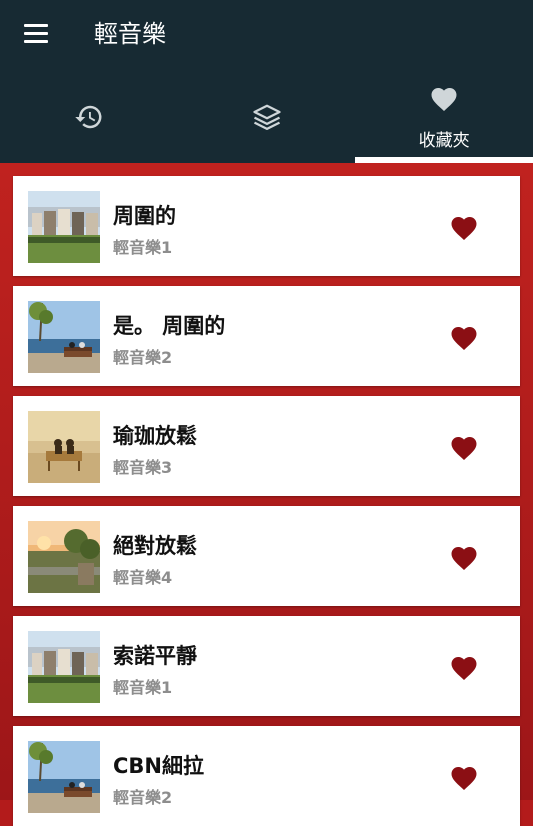 The width and height of the screenshot is (533, 826). I want to click on item-title: CBN細拉, so click(158, 766).